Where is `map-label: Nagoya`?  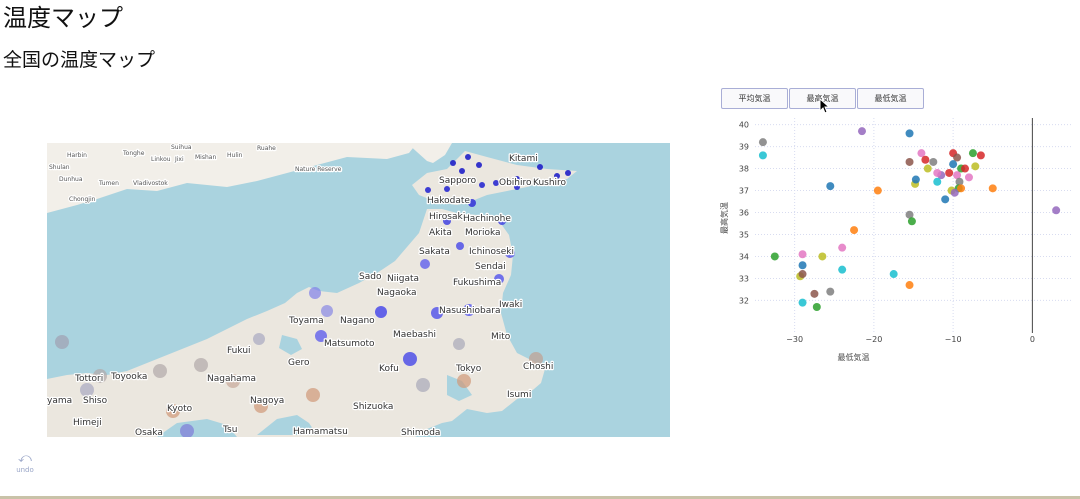
map-label: Nagoya is located at coordinates (267, 401).